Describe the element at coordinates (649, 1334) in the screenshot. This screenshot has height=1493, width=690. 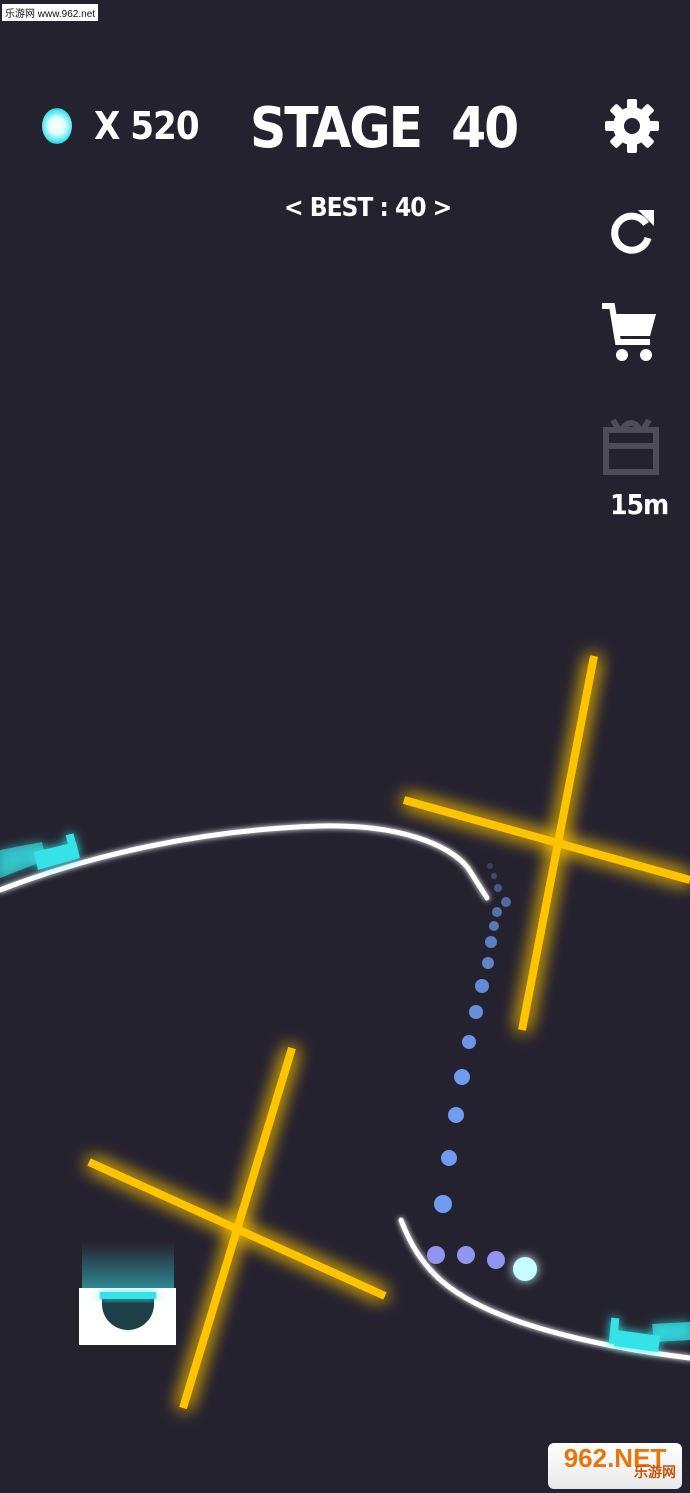
I see `ball-catcher-right` at that location.